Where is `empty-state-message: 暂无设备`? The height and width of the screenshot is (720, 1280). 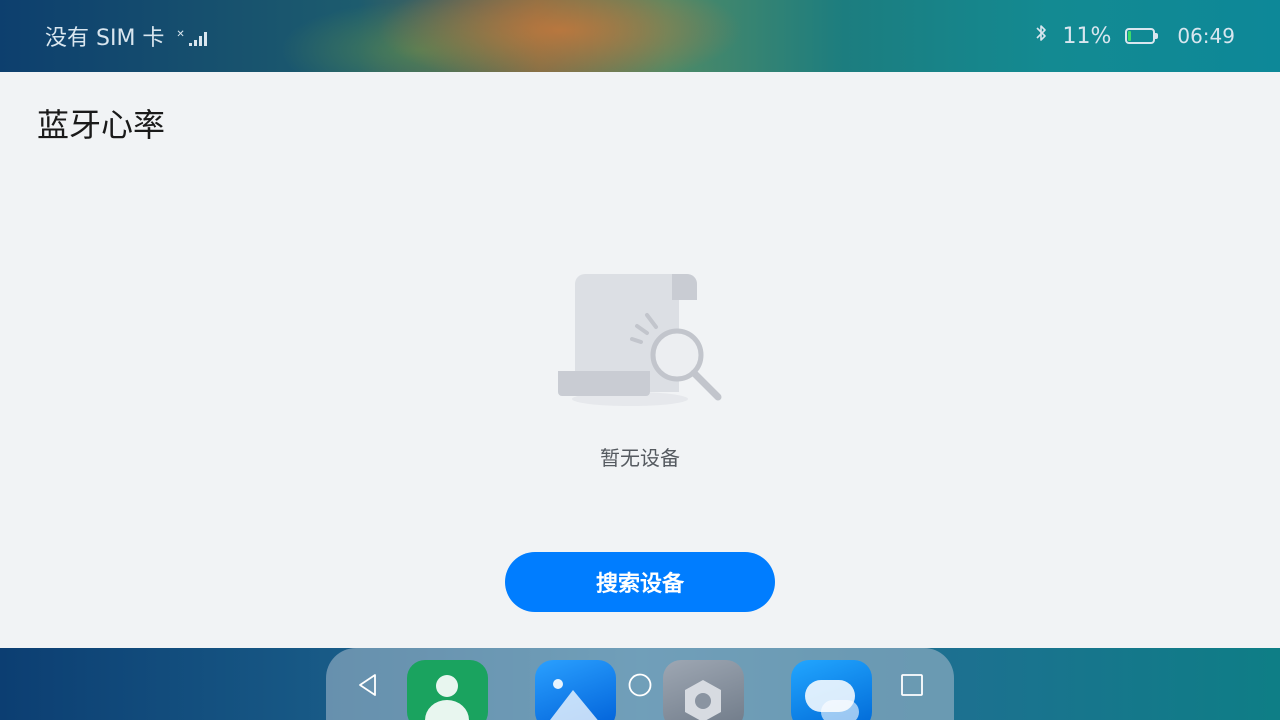
empty-state-message: 暂无设备 is located at coordinates (640, 458).